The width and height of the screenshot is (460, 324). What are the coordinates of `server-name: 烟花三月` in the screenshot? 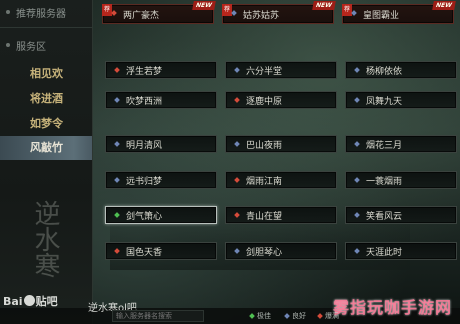 It's located at (384, 145).